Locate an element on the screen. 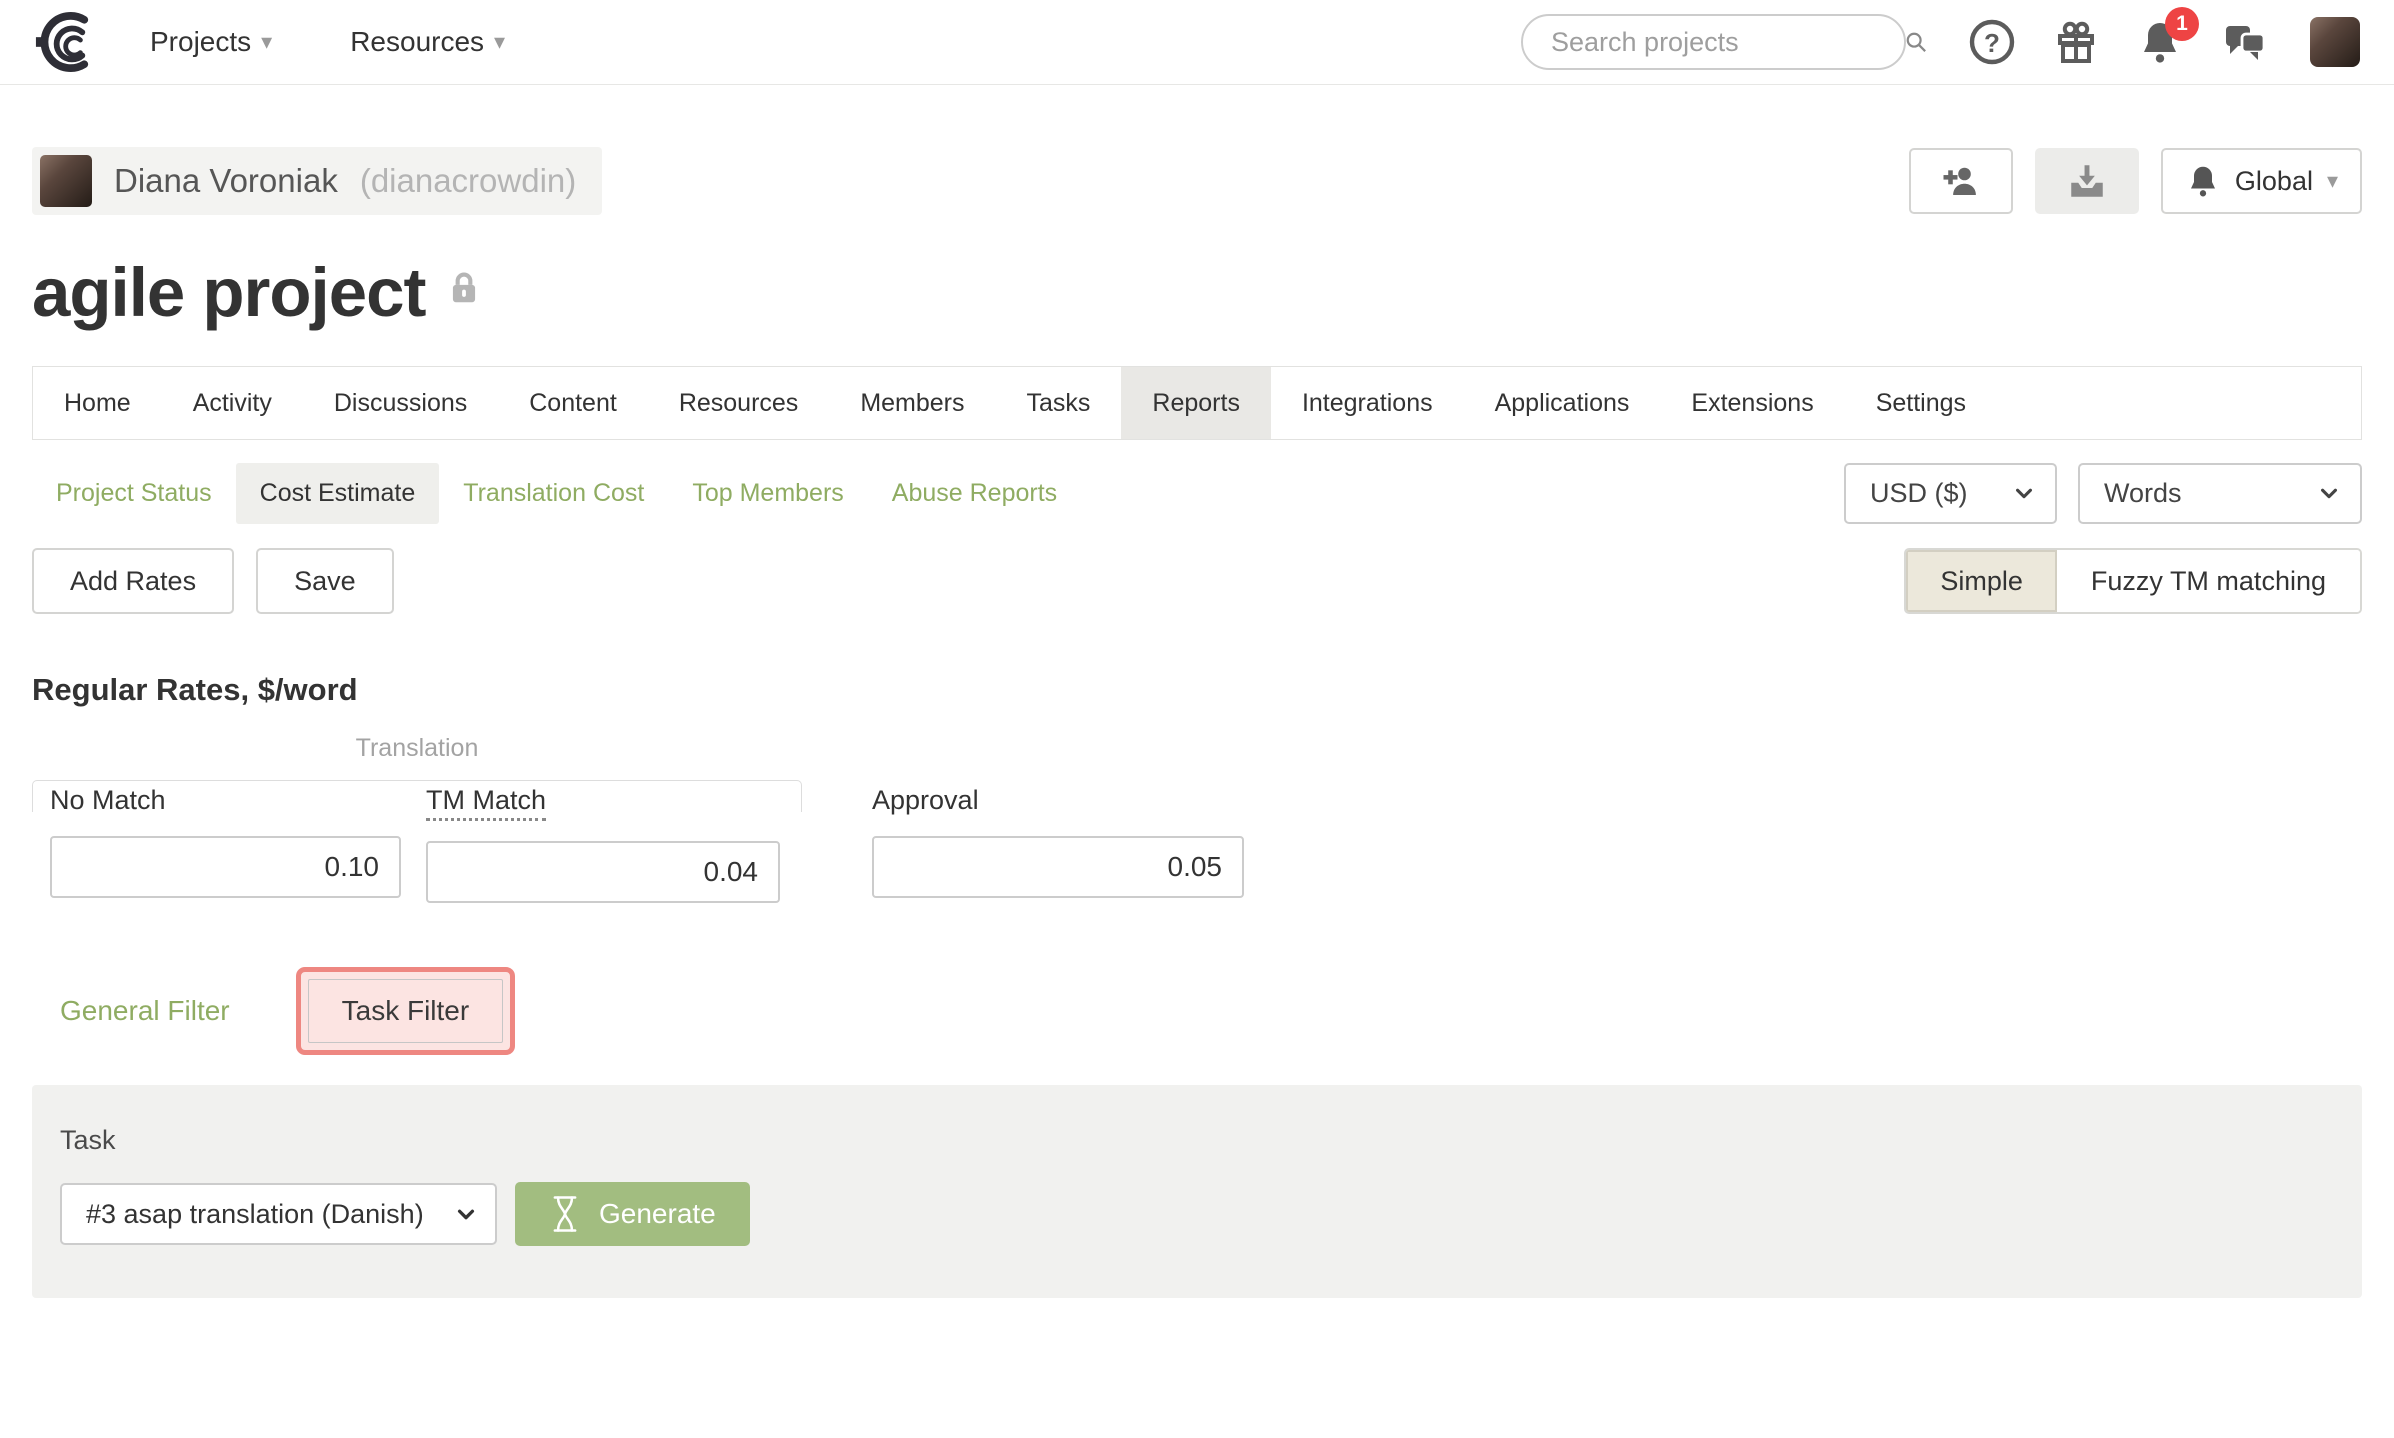  no-match-input is located at coordinates (225, 867).